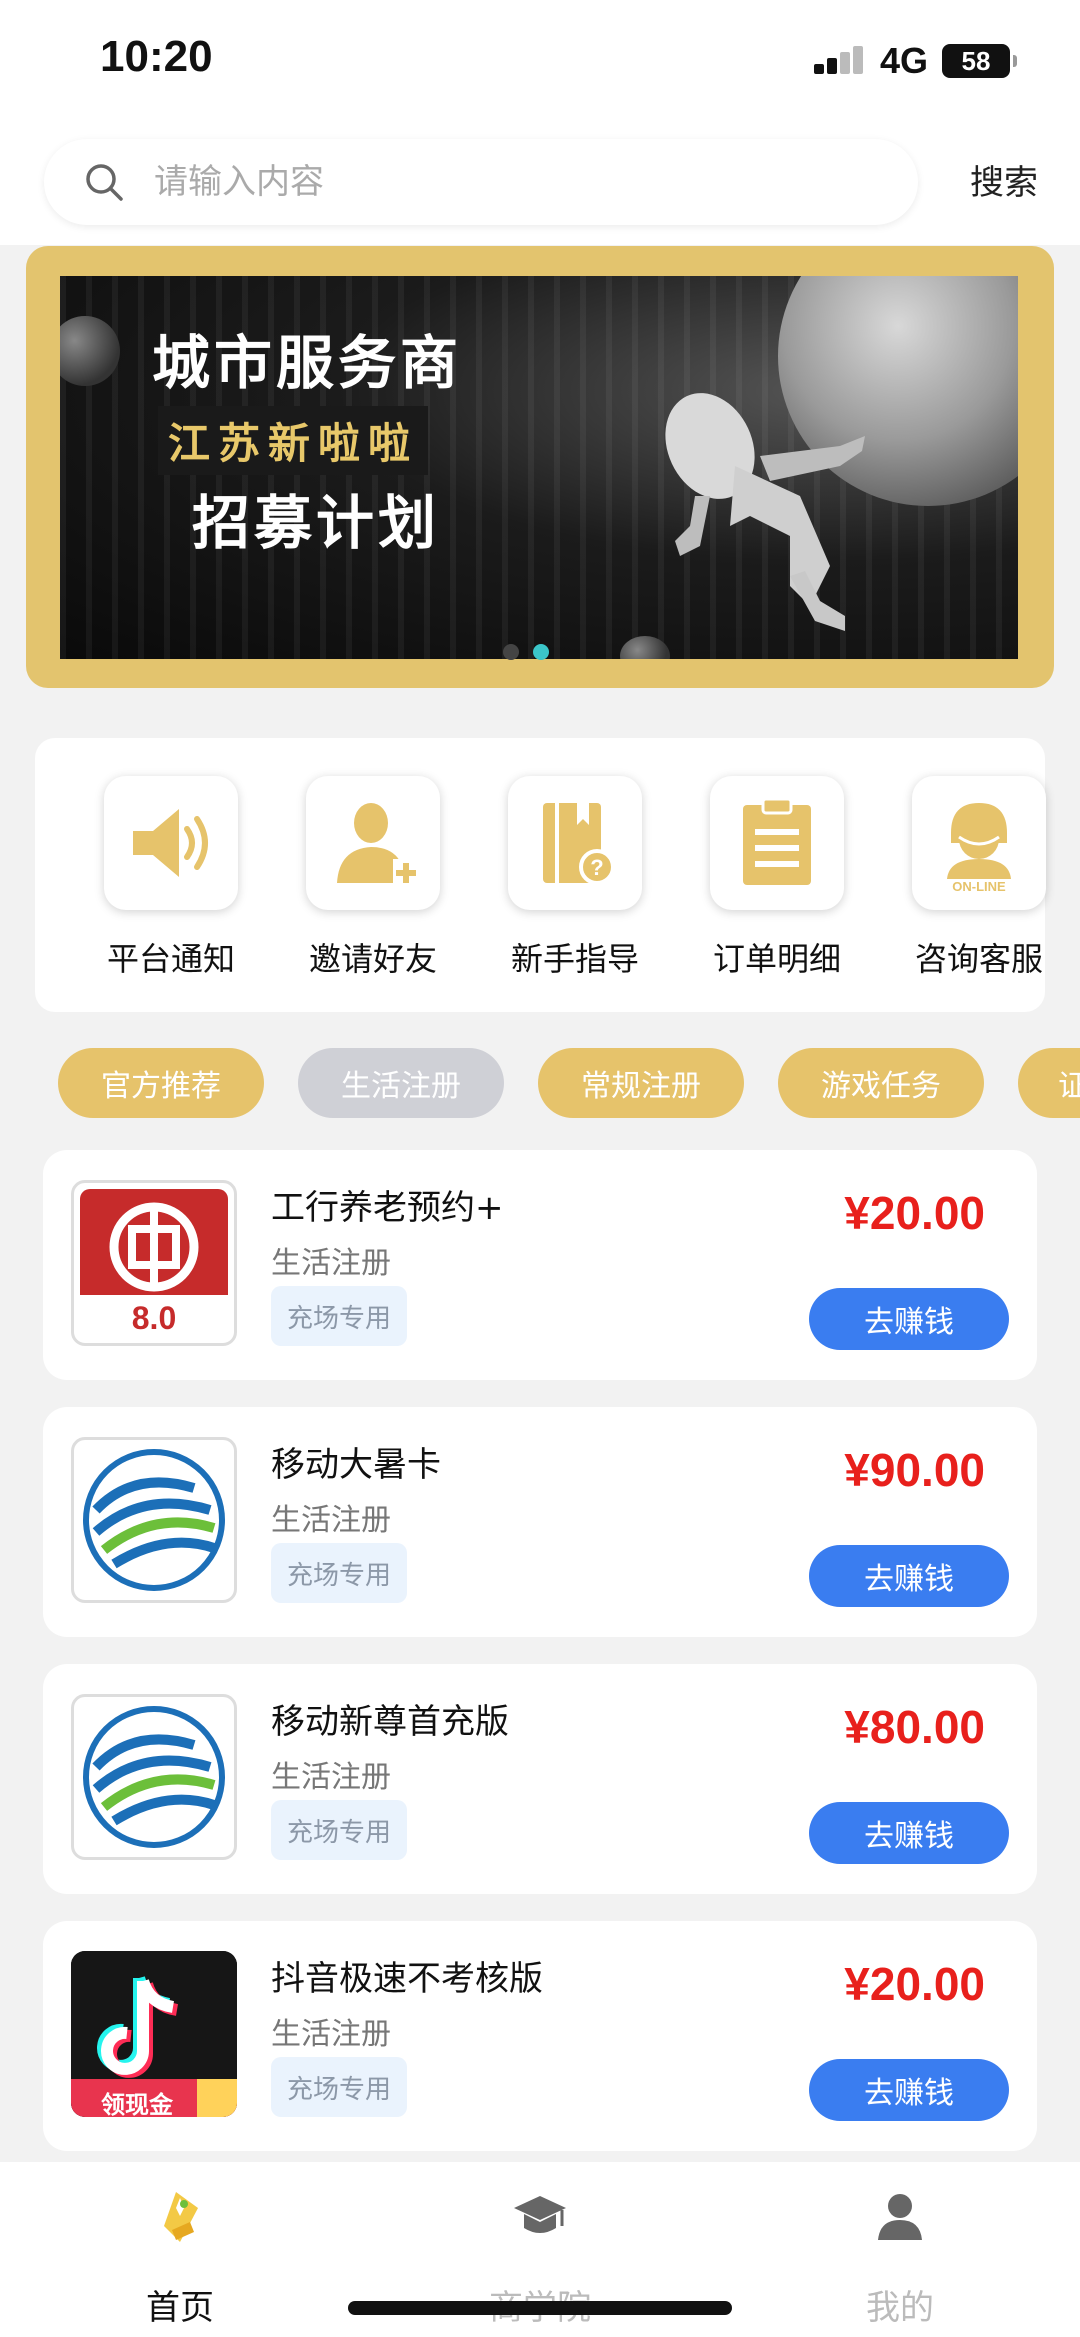 The height and width of the screenshot is (2337, 1080). I want to click on task-card: 移动新尊首充版 生活注册 充场专用 ¥80.00 去赚钱, so click(540, 1779).